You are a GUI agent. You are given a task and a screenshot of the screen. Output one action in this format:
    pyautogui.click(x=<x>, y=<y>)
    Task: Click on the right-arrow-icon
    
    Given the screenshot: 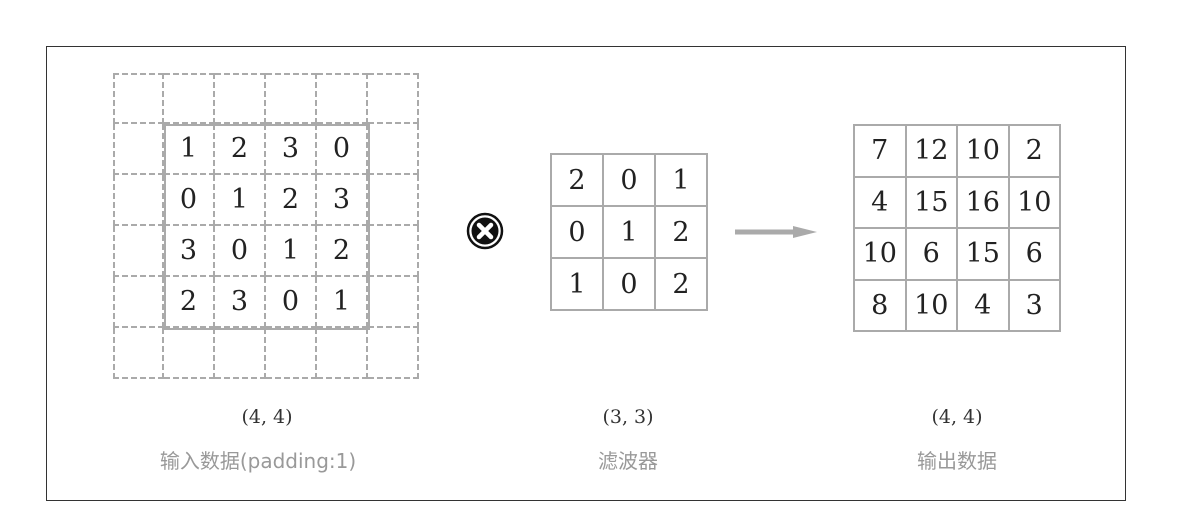 What is the action you would take?
    pyautogui.click(x=776, y=232)
    